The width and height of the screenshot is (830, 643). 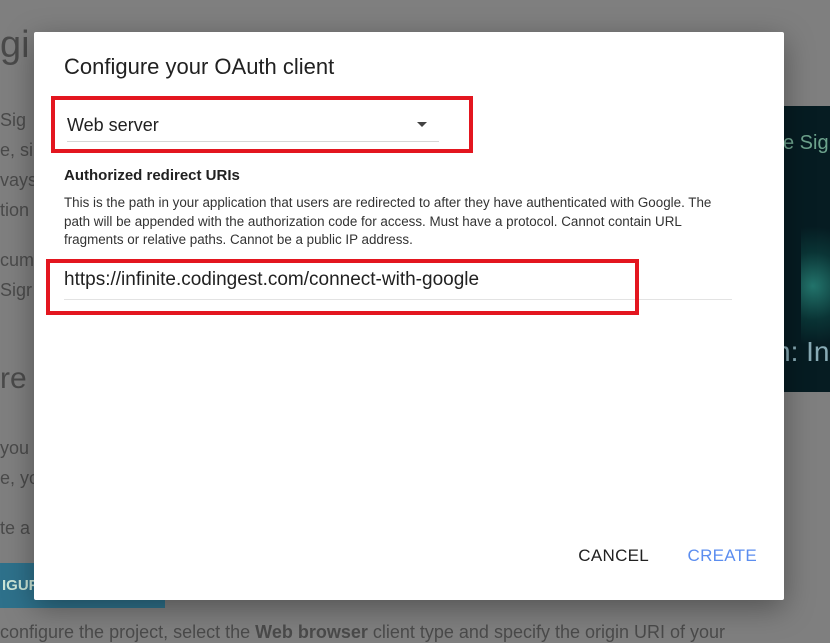 I want to click on bg-video-thumbnail: e Sig n: In, so click(x=802, y=249).